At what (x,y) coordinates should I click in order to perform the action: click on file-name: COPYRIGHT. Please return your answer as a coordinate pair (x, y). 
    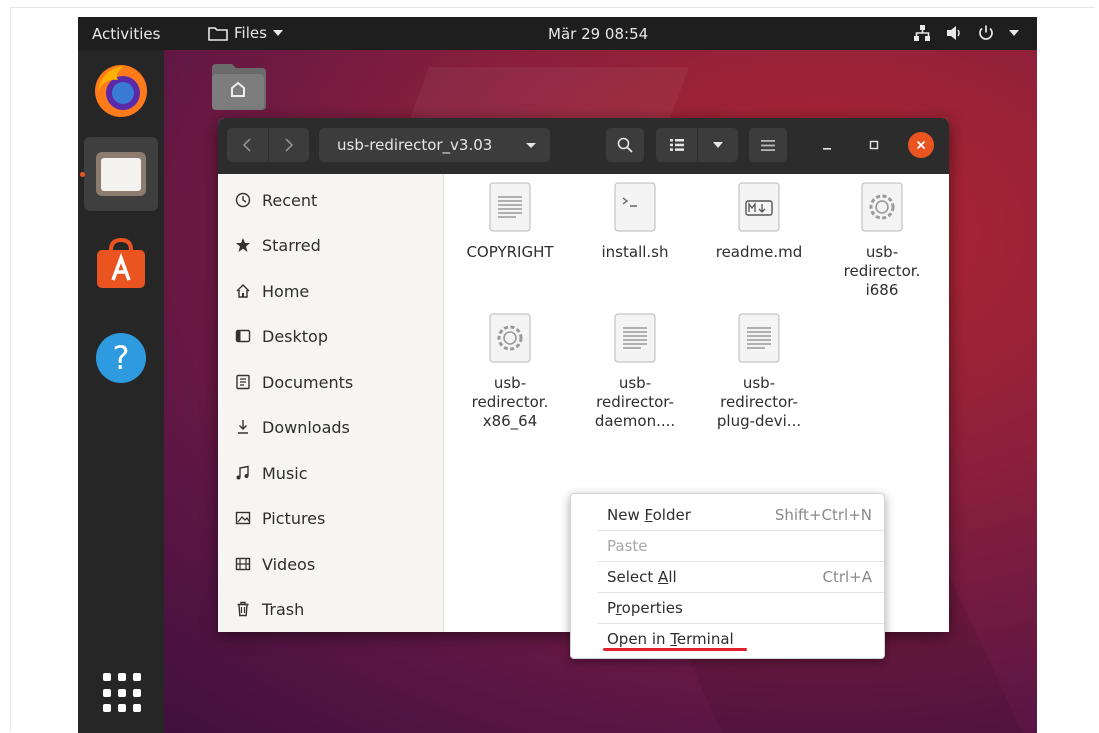
    Looking at the image, I should click on (510, 252).